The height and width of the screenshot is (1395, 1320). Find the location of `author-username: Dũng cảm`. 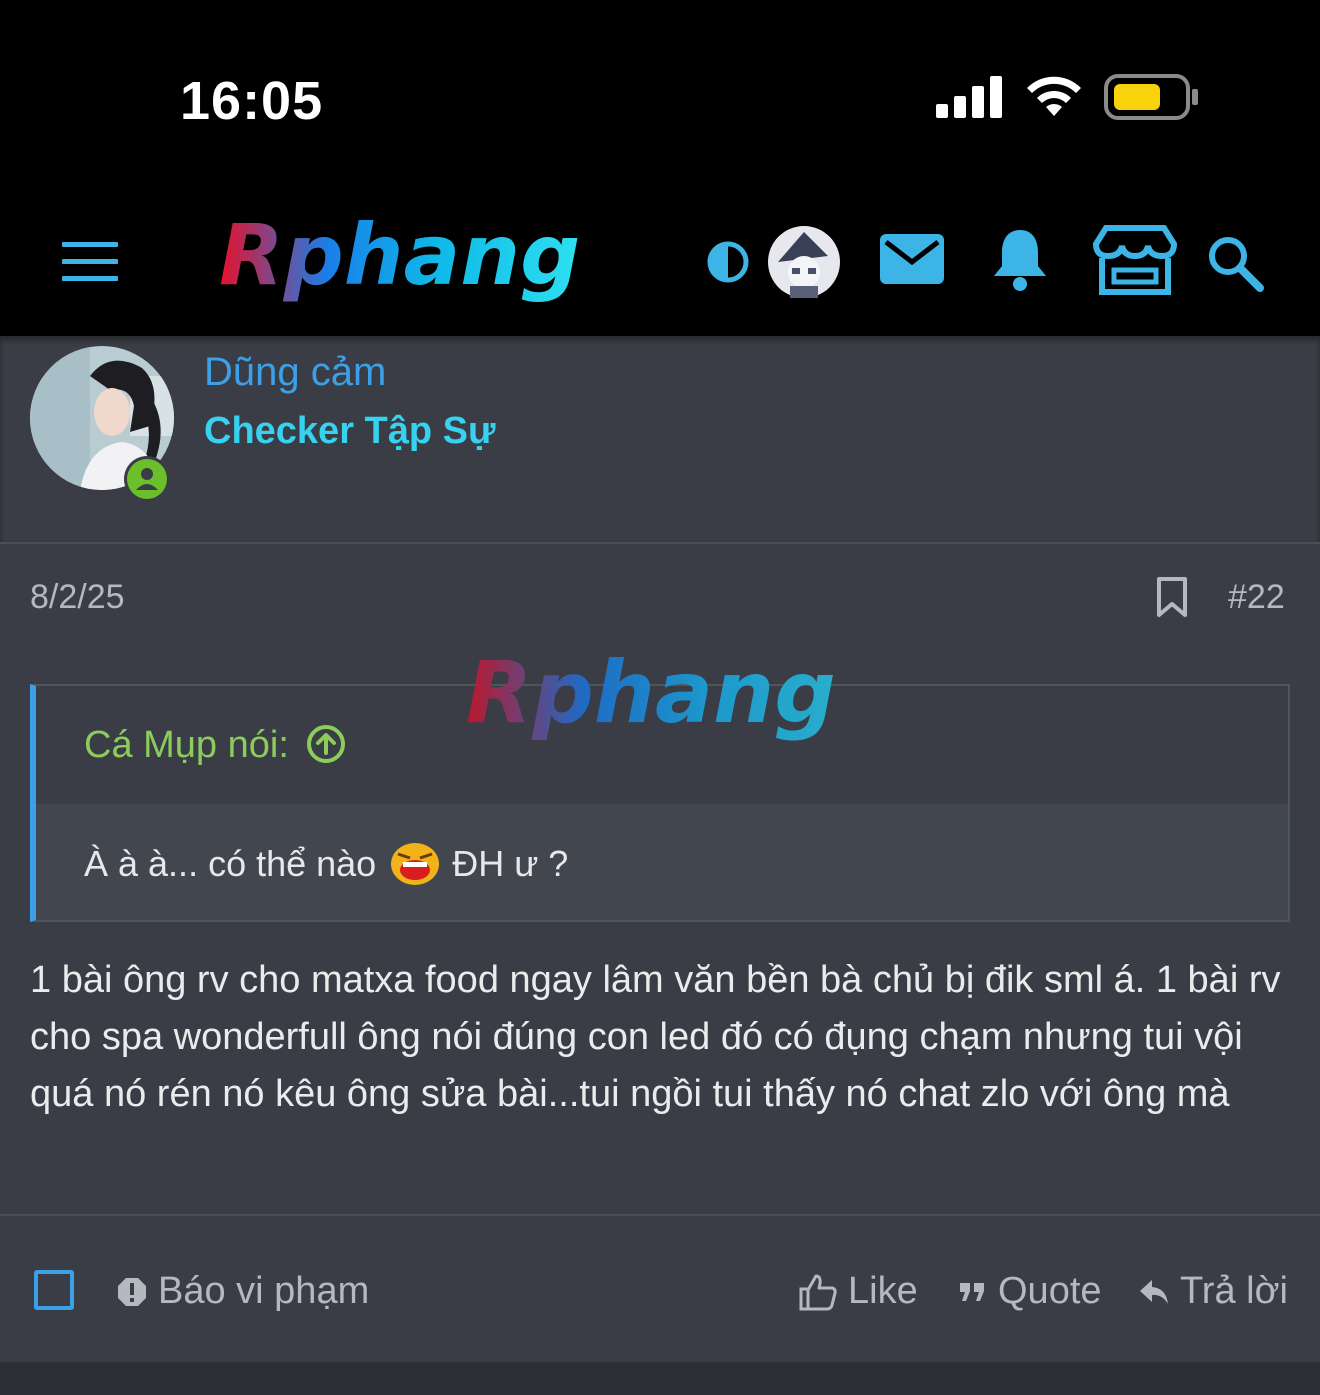

author-username: Dũng cảm is located at coordinates (295, 372).